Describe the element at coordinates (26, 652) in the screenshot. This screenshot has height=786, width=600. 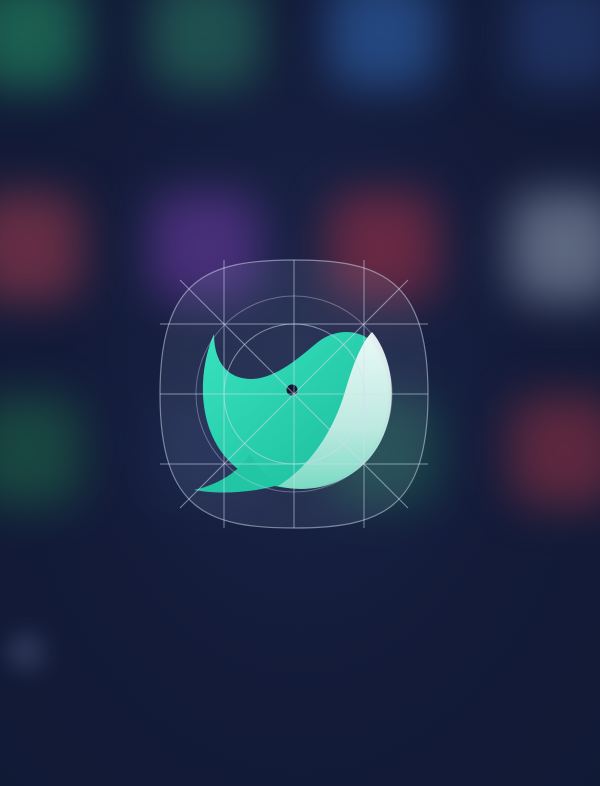
I see `dot-blurred` at that location.